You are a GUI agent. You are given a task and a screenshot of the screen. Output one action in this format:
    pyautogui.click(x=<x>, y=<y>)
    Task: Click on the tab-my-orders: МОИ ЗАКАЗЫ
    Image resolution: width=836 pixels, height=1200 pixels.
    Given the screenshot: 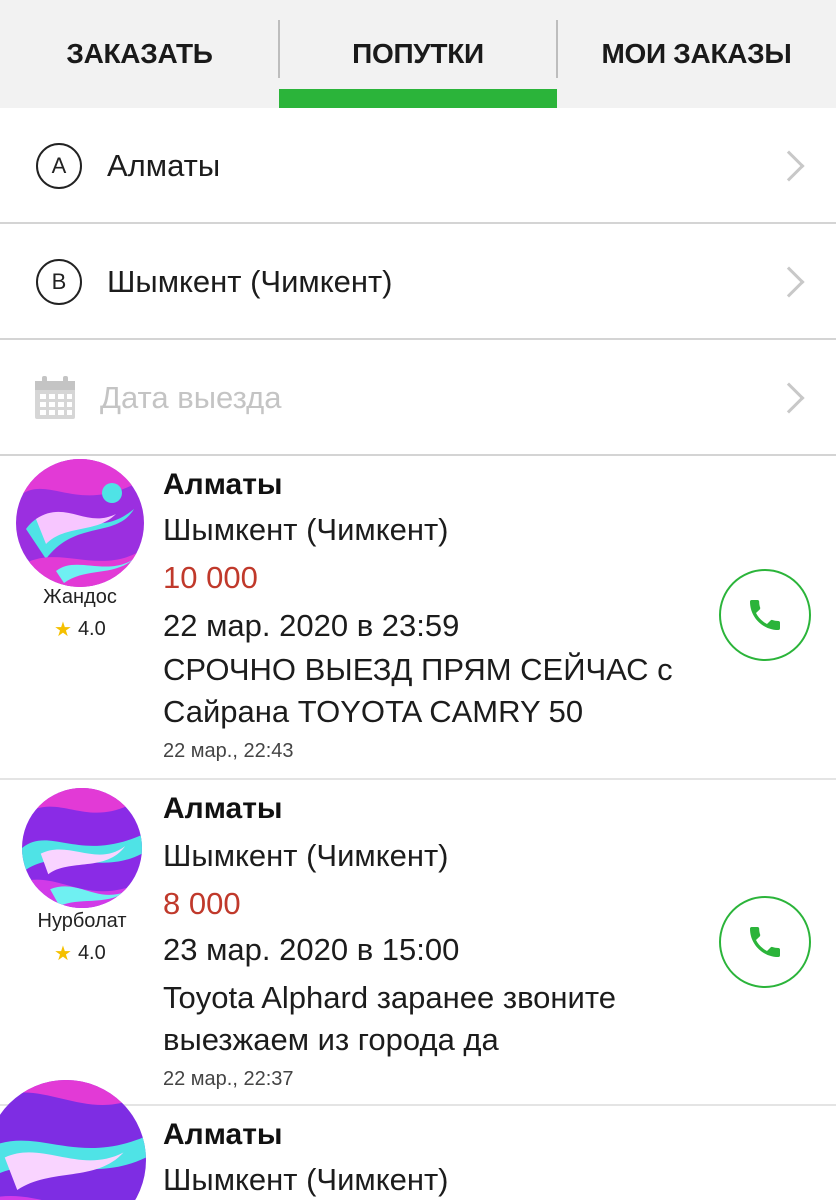 What is the action you would take?
    pyautogui.click(x=696, y=54)
    